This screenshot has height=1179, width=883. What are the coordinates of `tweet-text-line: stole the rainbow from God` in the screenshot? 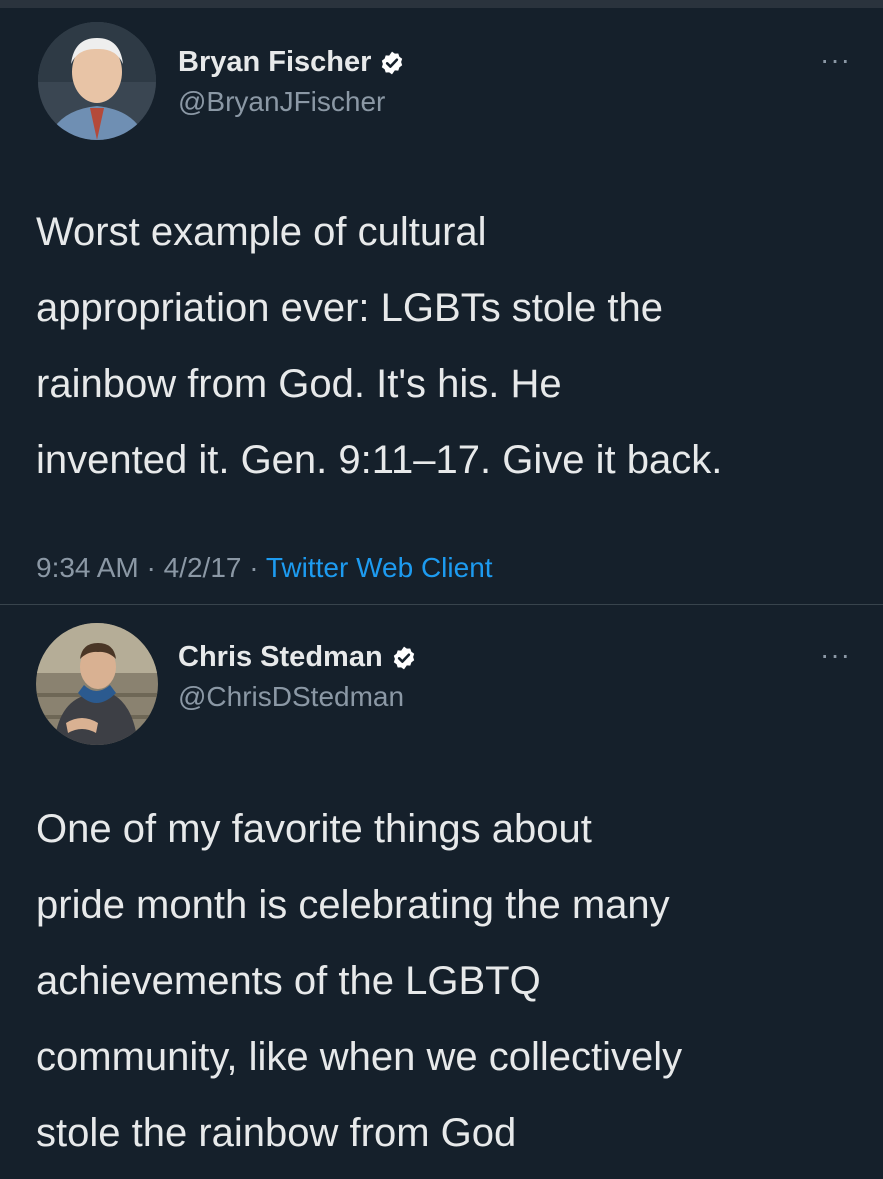 It's located at (276, 1133).